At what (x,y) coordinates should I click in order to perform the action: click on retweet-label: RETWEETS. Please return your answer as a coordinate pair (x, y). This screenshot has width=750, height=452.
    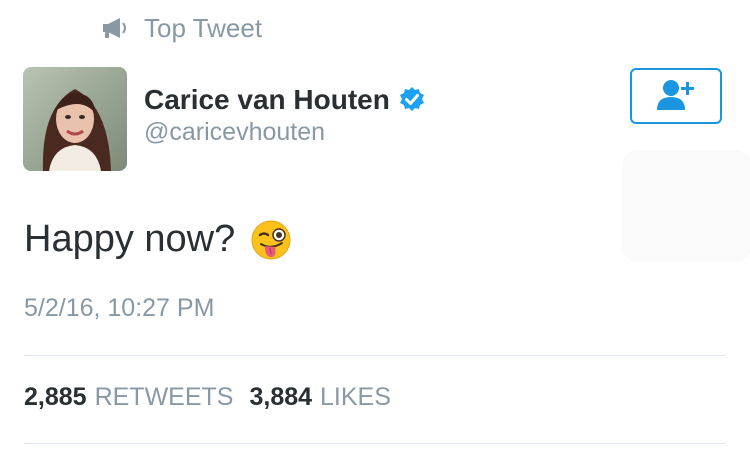
    Looking at the image, I should click on (164, 397).